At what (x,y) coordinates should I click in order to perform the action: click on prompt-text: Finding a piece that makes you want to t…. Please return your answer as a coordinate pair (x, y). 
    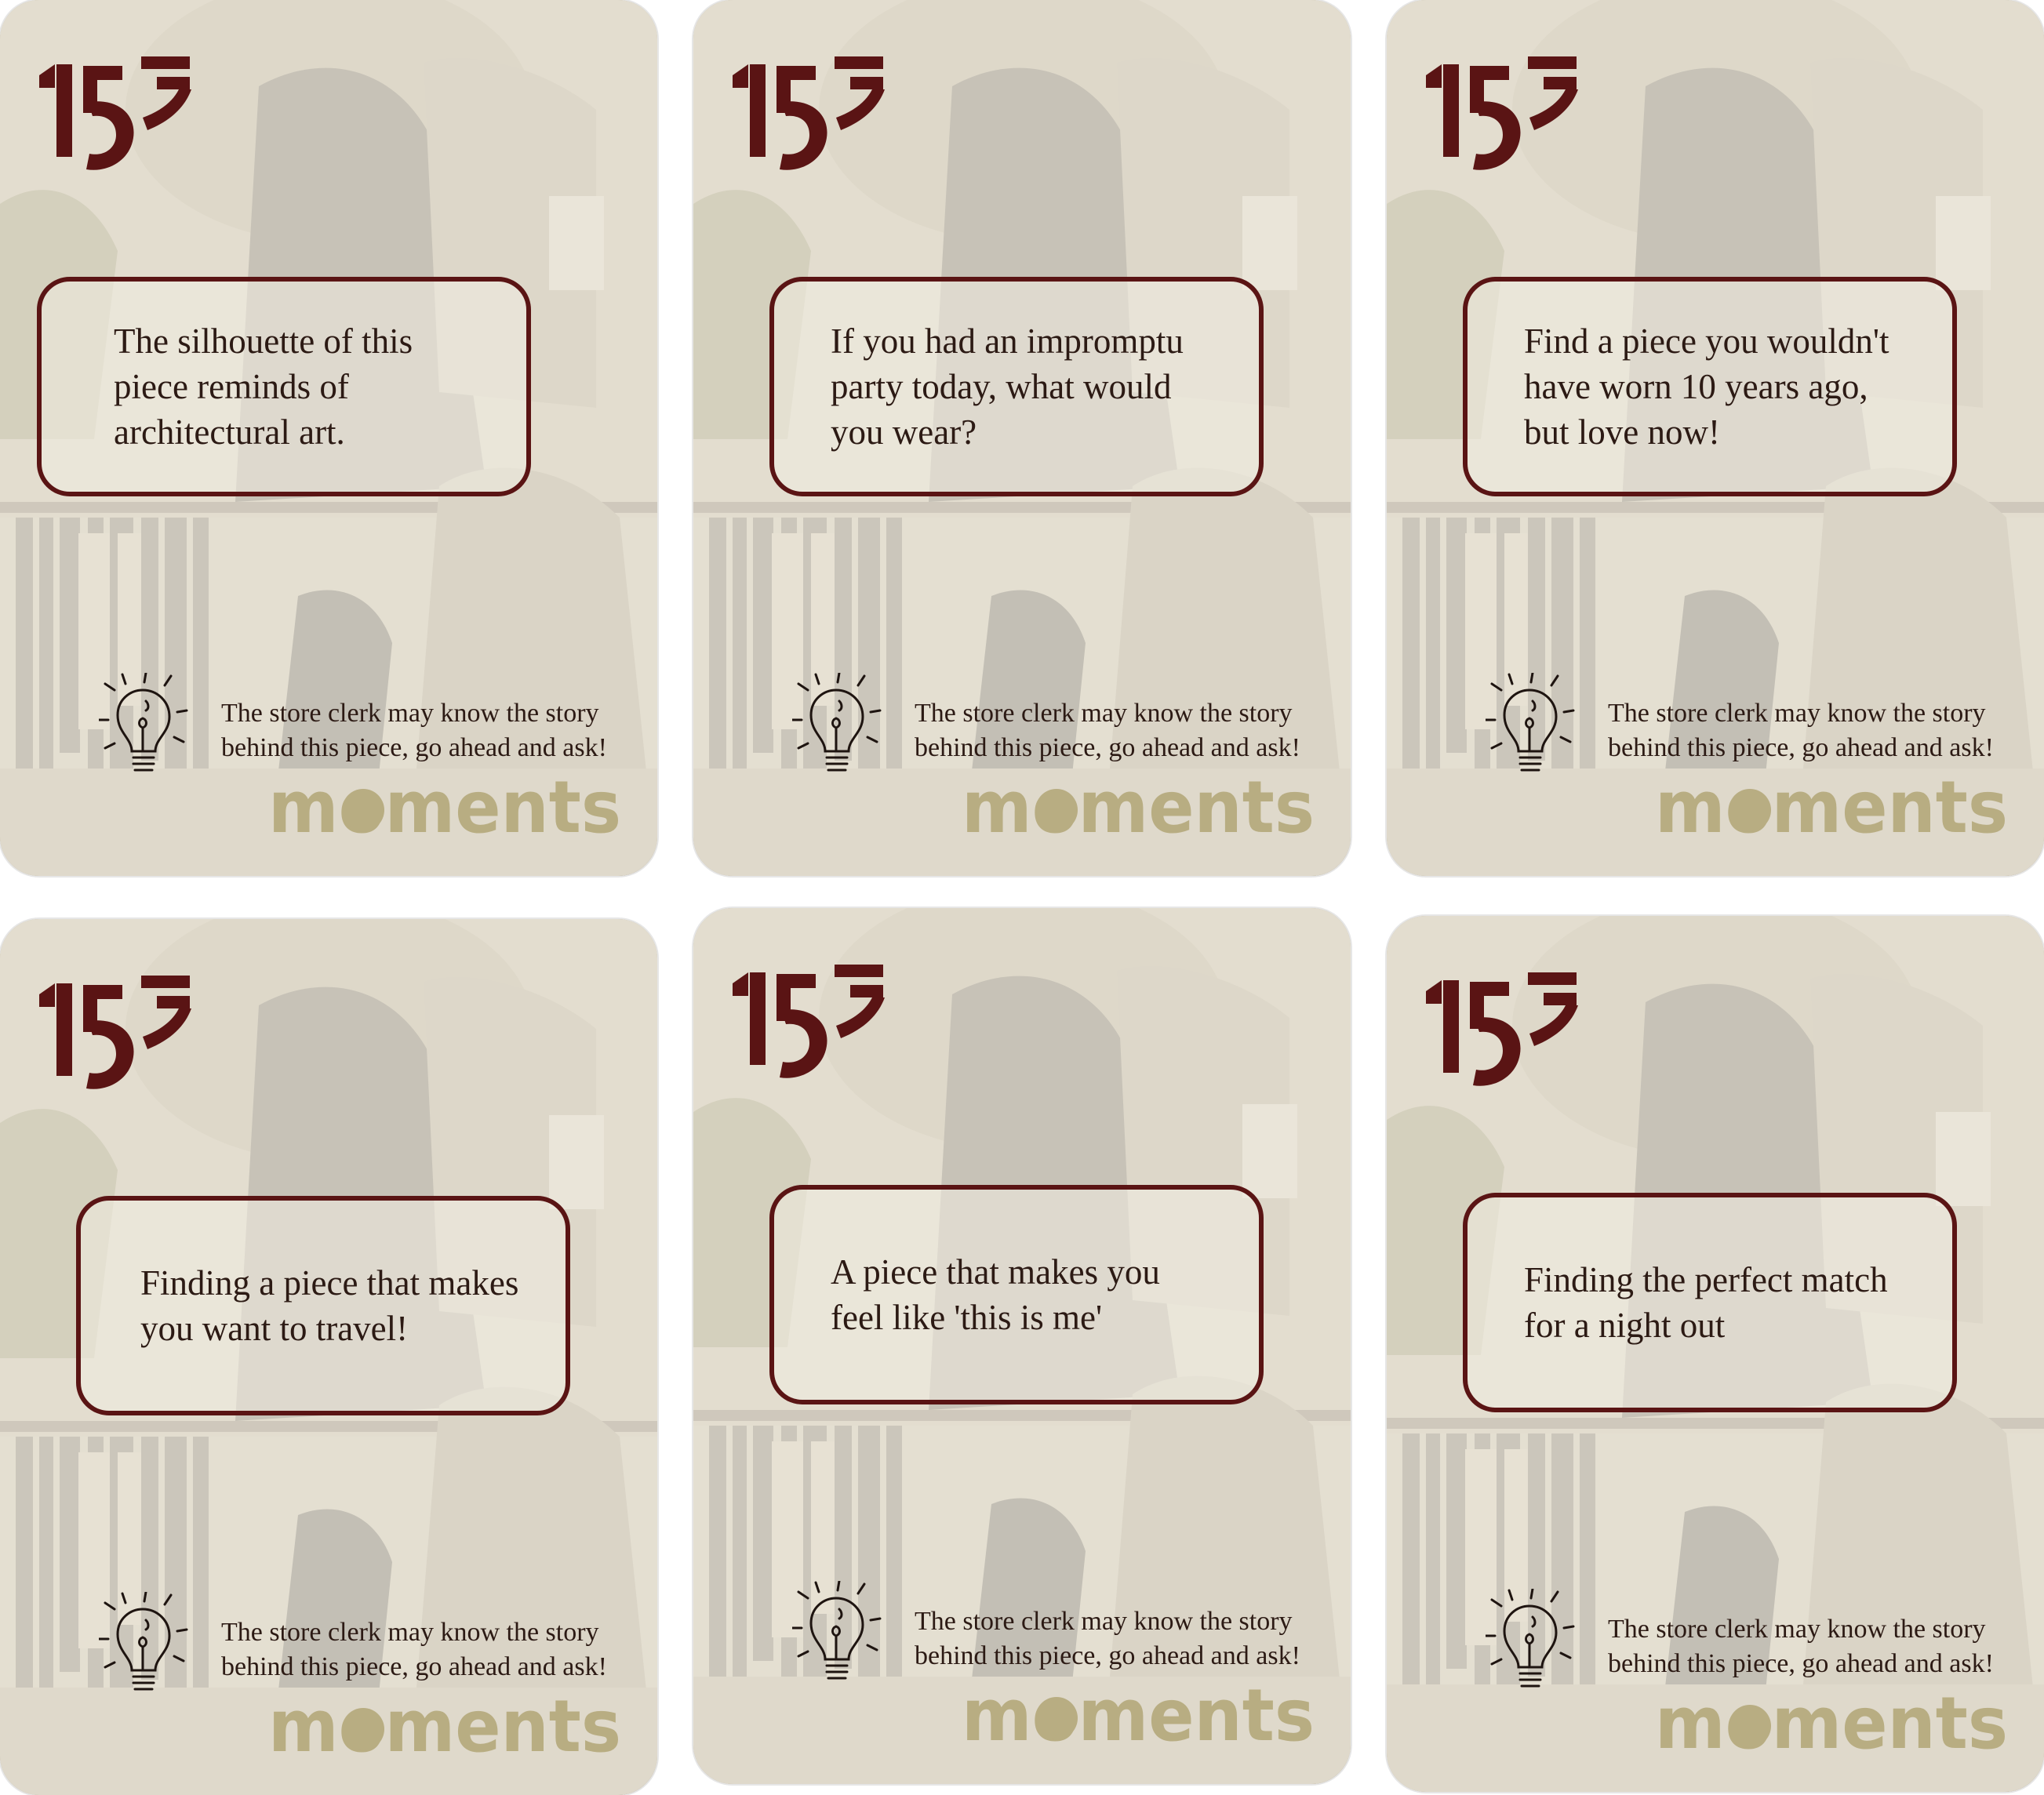
    Looking at the image, I should click on (329, 1305).